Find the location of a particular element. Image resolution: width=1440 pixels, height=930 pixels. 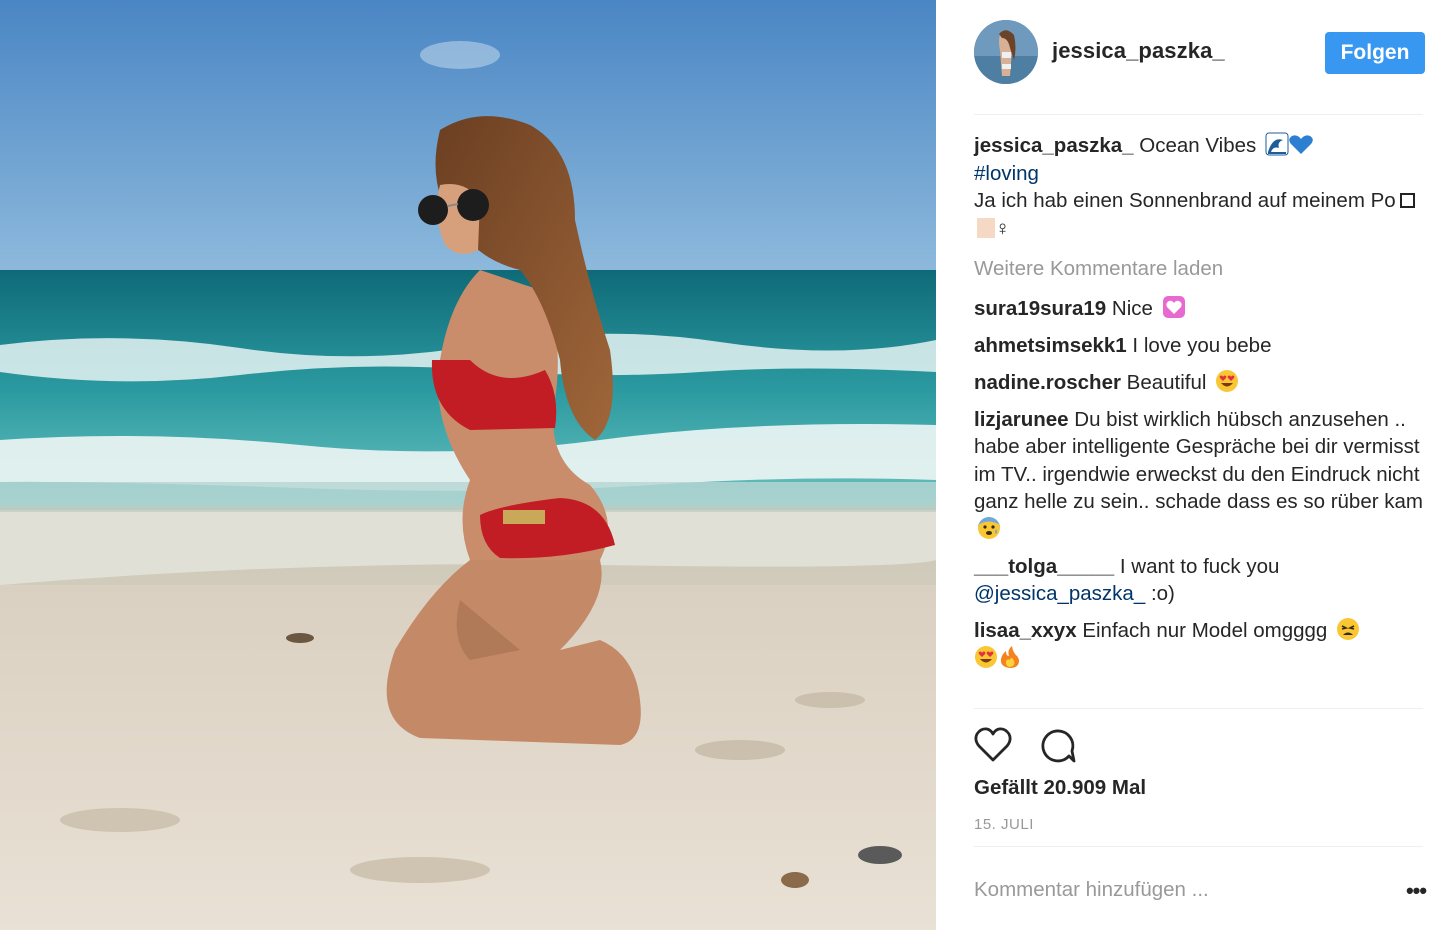

comment-username: lisaa_xxyx is located at coordinates (1025, 630).